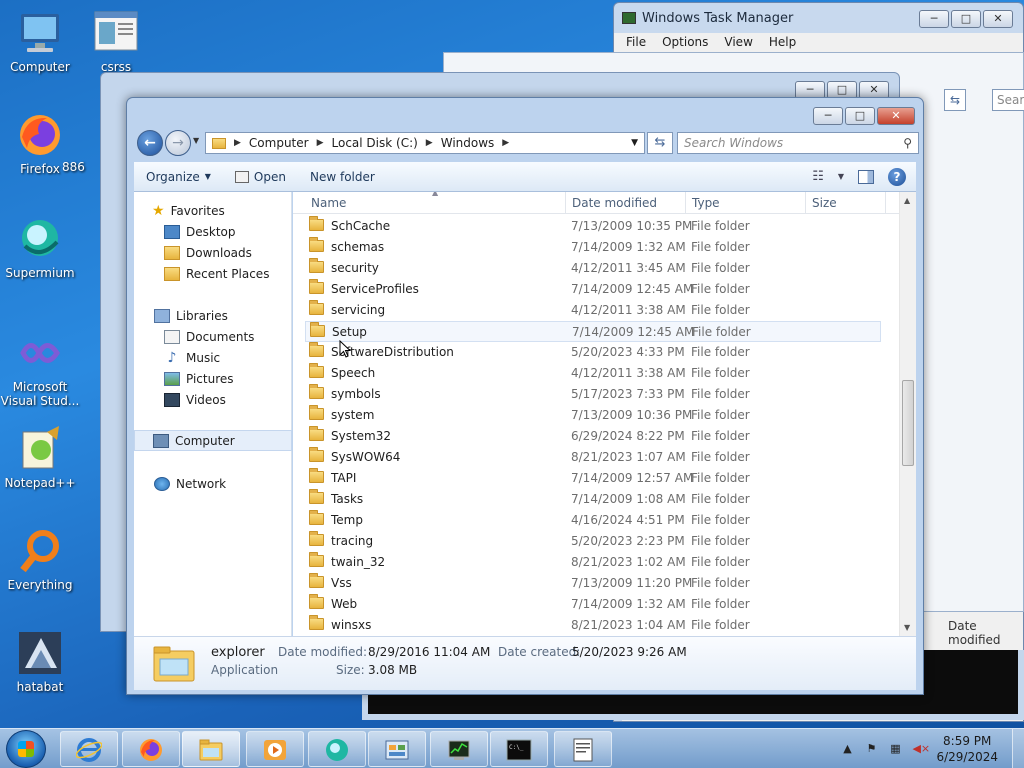 The height and width of the screenshot is (768, 1024). Describe the element at coordinates (593, 247) in the screenshot. I see `file-row: schemas 7/14/2009 1:32 AM File folder` at that location.